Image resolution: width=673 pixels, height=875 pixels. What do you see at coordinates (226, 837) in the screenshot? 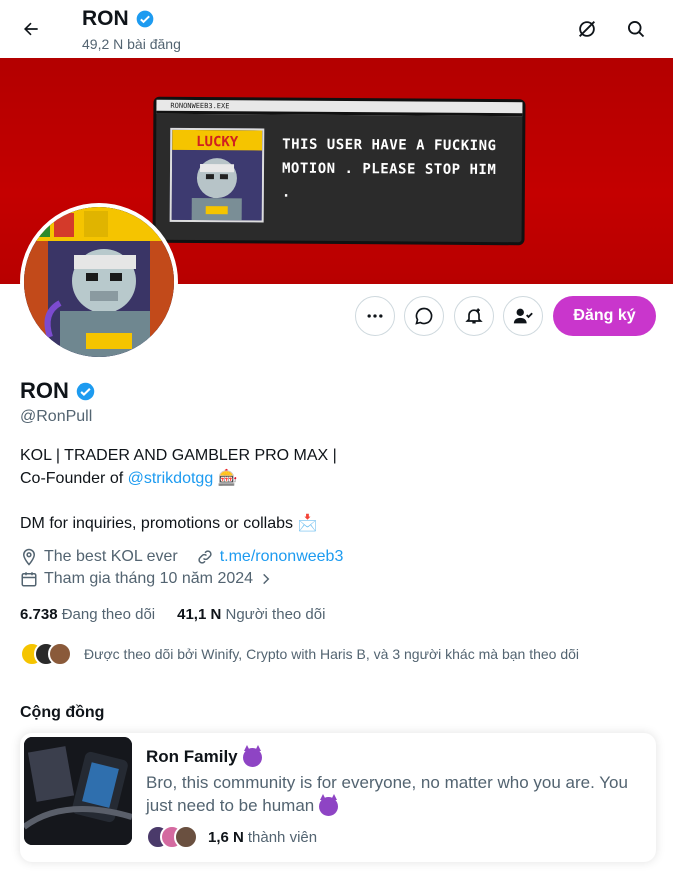
I see `member-count: 1,6 N` at bounding box center [226, 837].